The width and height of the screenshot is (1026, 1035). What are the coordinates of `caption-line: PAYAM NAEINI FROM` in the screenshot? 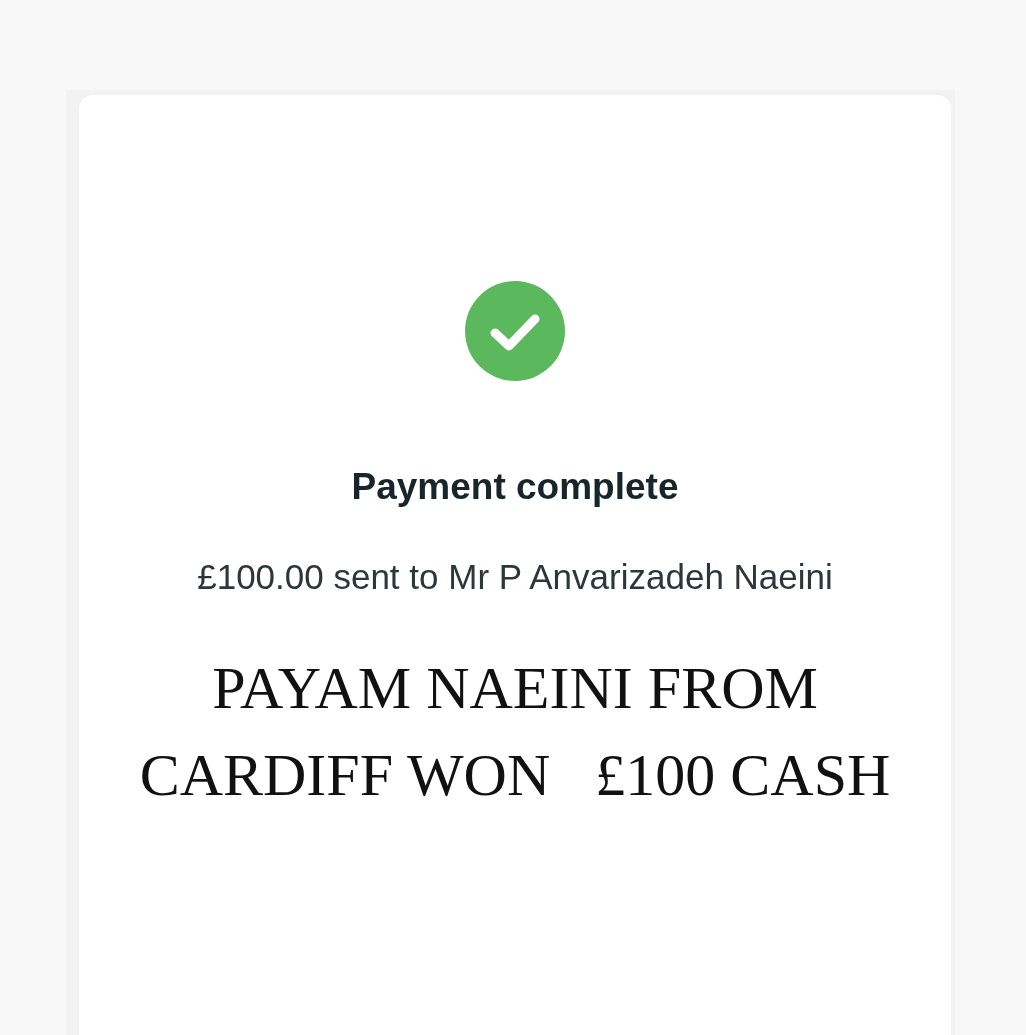 It's located at (515, 688).